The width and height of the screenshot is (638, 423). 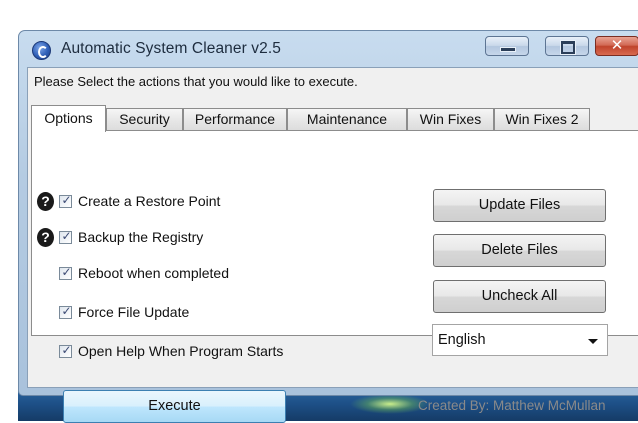 I want to click on open-help-checkbox: ✓, so click(x=65, y=350).